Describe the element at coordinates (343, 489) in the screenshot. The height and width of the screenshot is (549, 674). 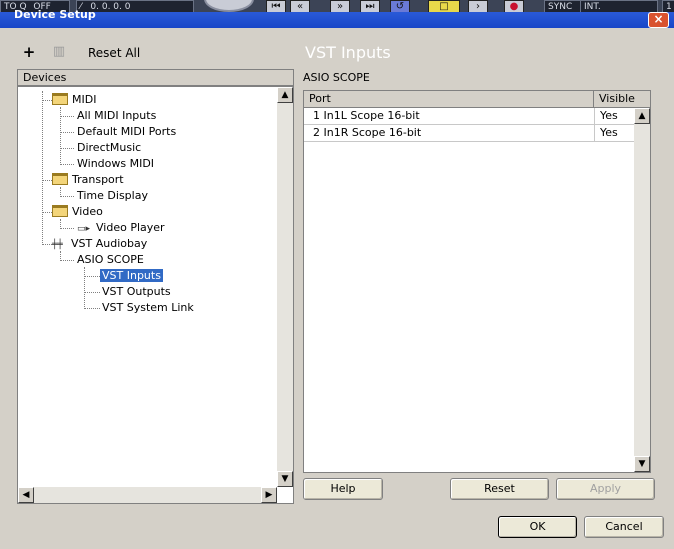
I see `help-button: Help` at that location.